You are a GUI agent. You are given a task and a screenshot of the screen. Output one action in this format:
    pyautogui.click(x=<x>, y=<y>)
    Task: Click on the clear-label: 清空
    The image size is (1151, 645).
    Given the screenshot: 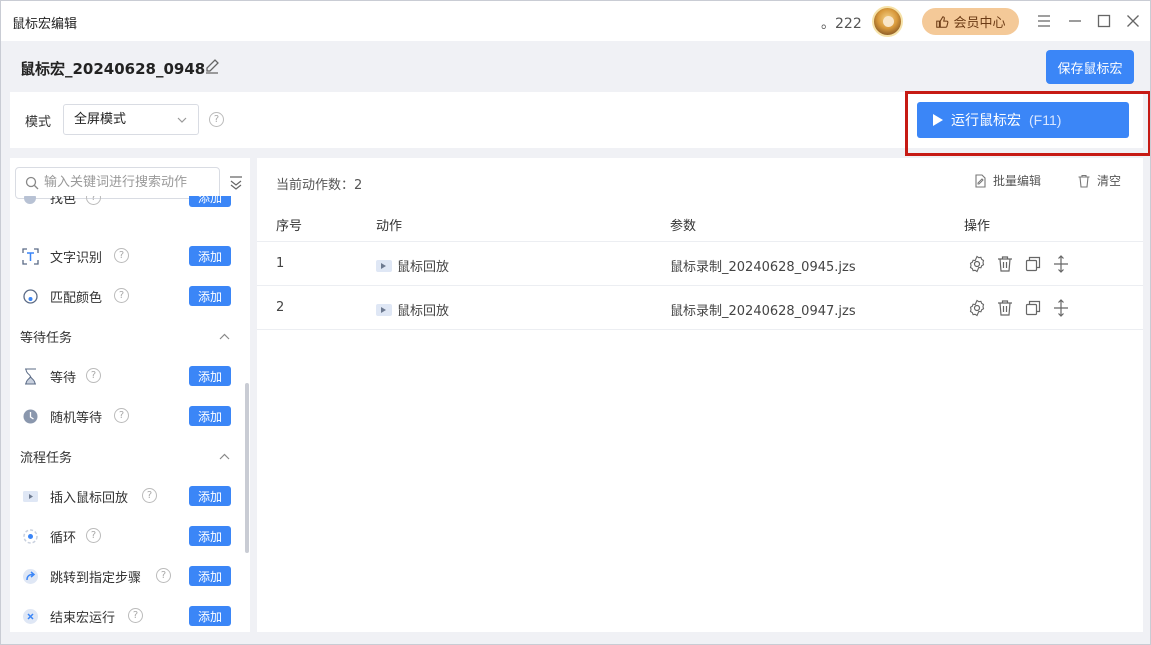 What is the action you would take?
    pyautogui.click(x=1109, y=181)
    